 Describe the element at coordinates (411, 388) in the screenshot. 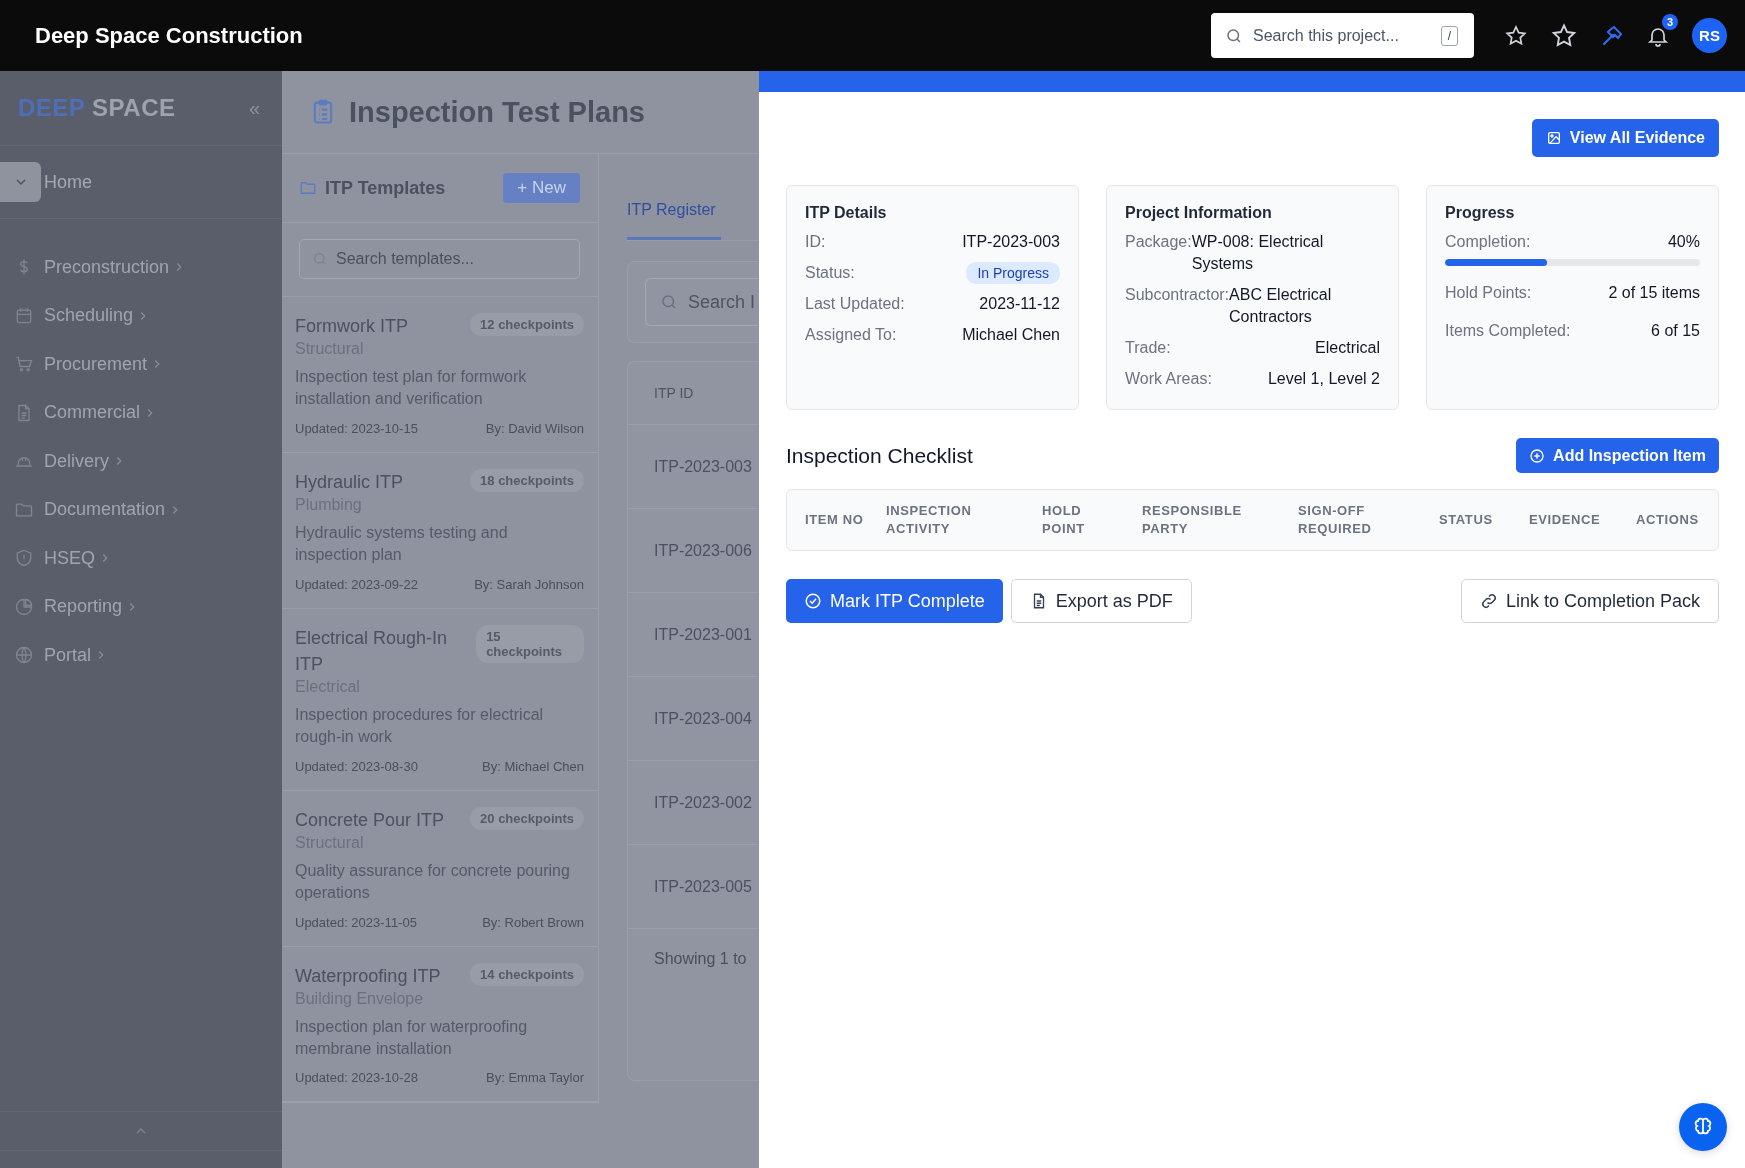

I see `template-description: Inspection test plan for formwork installation and verification` at that location.